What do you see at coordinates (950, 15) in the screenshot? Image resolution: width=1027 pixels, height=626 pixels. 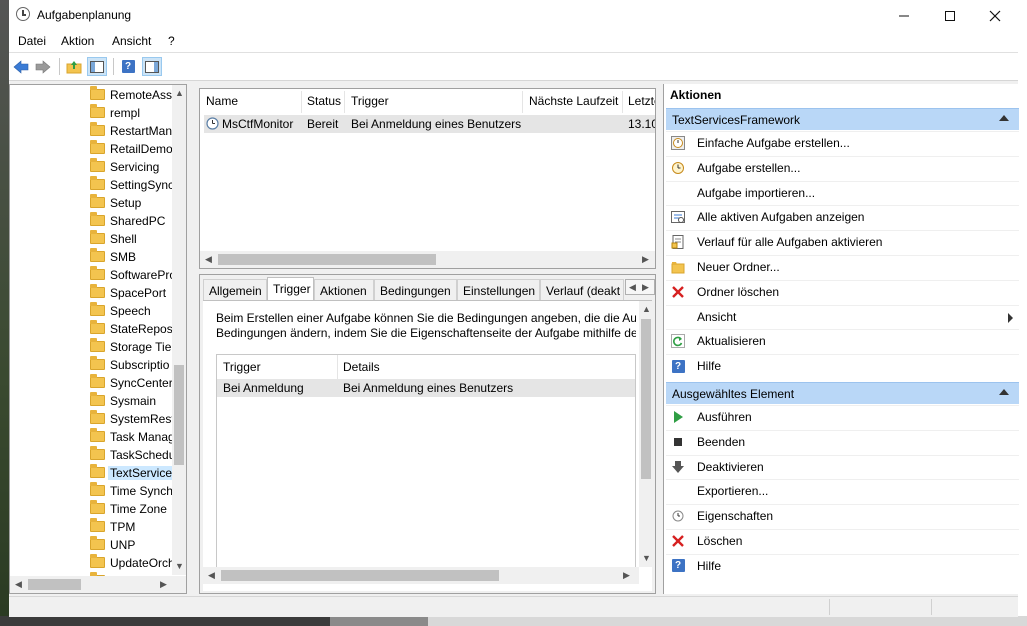 I see `maximize-button` at bounding box center [950, 15].